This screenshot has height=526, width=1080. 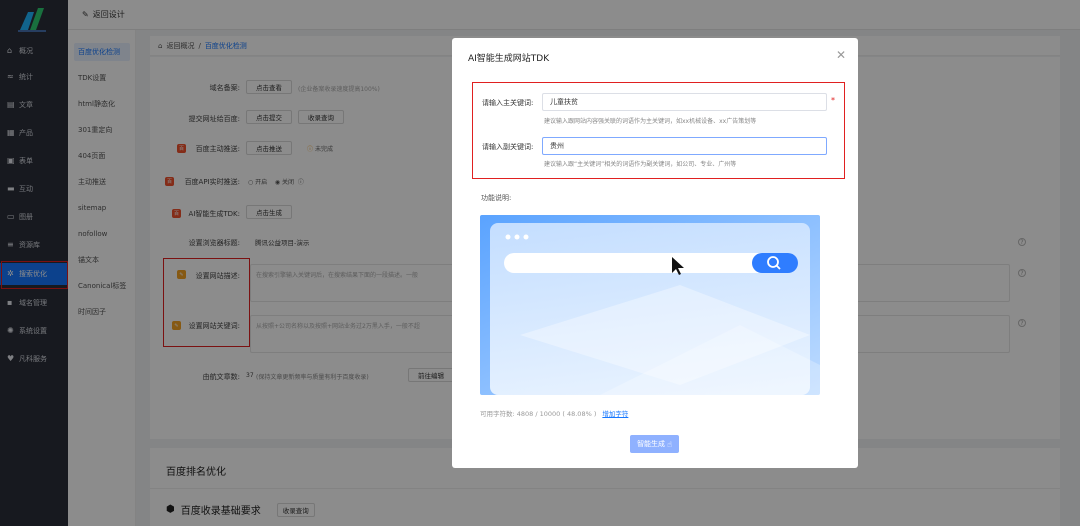 What do you see at coordinates (538, 414) in the screenshot?
I see `available-chars: 可用字符数: 4808 / 10000 ( 48.08% )` at bounding box center [538, 414].